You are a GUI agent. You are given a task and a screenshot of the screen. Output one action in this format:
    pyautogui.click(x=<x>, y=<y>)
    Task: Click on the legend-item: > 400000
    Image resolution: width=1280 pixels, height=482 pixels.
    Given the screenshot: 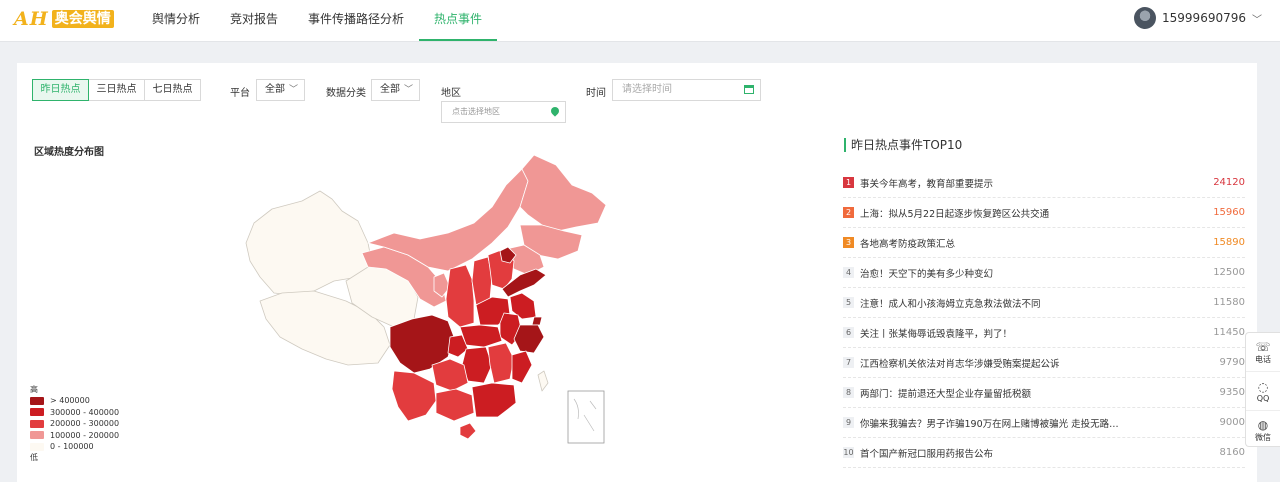 What is the action you would take?
    pyautogui.click(x=74, y=401)
    